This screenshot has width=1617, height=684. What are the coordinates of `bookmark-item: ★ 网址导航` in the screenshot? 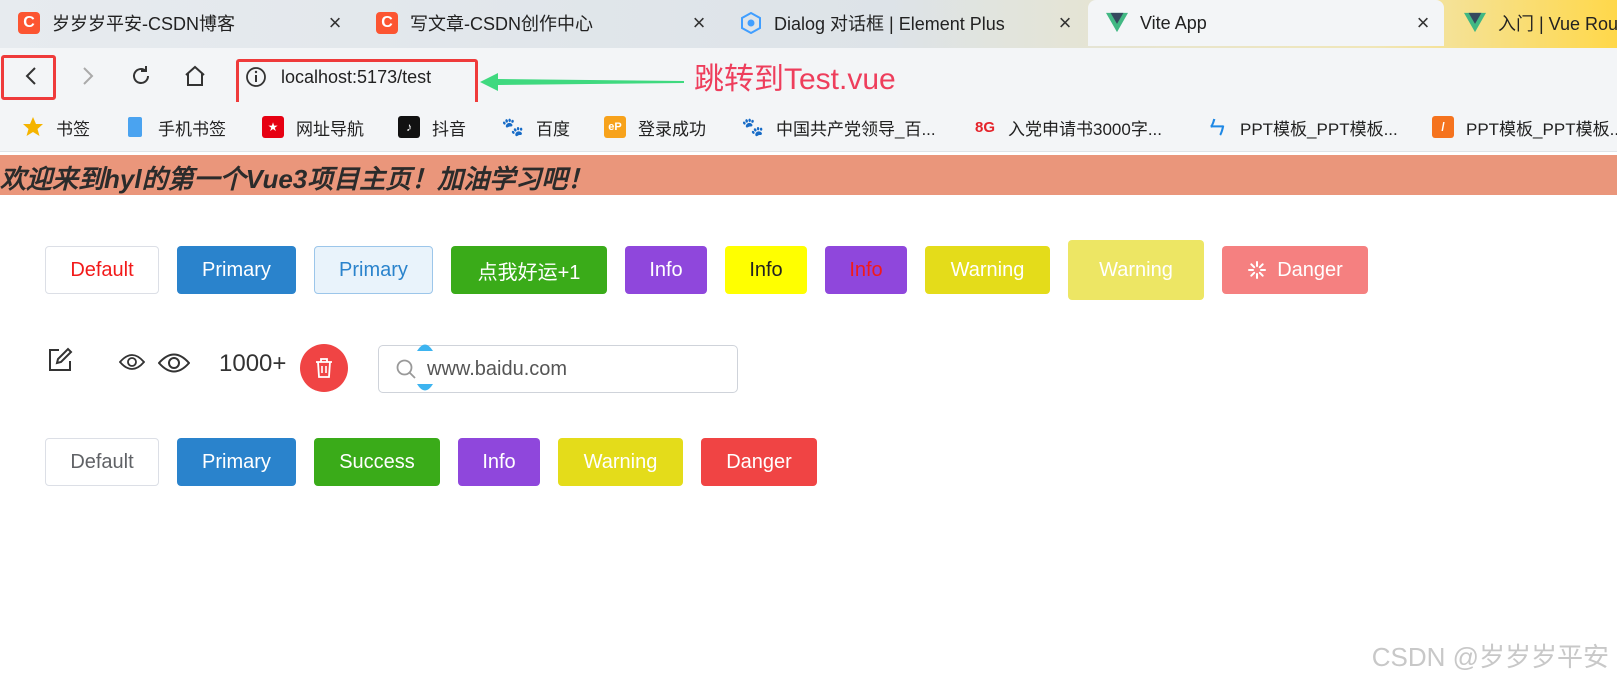 It's located at (313, 127).